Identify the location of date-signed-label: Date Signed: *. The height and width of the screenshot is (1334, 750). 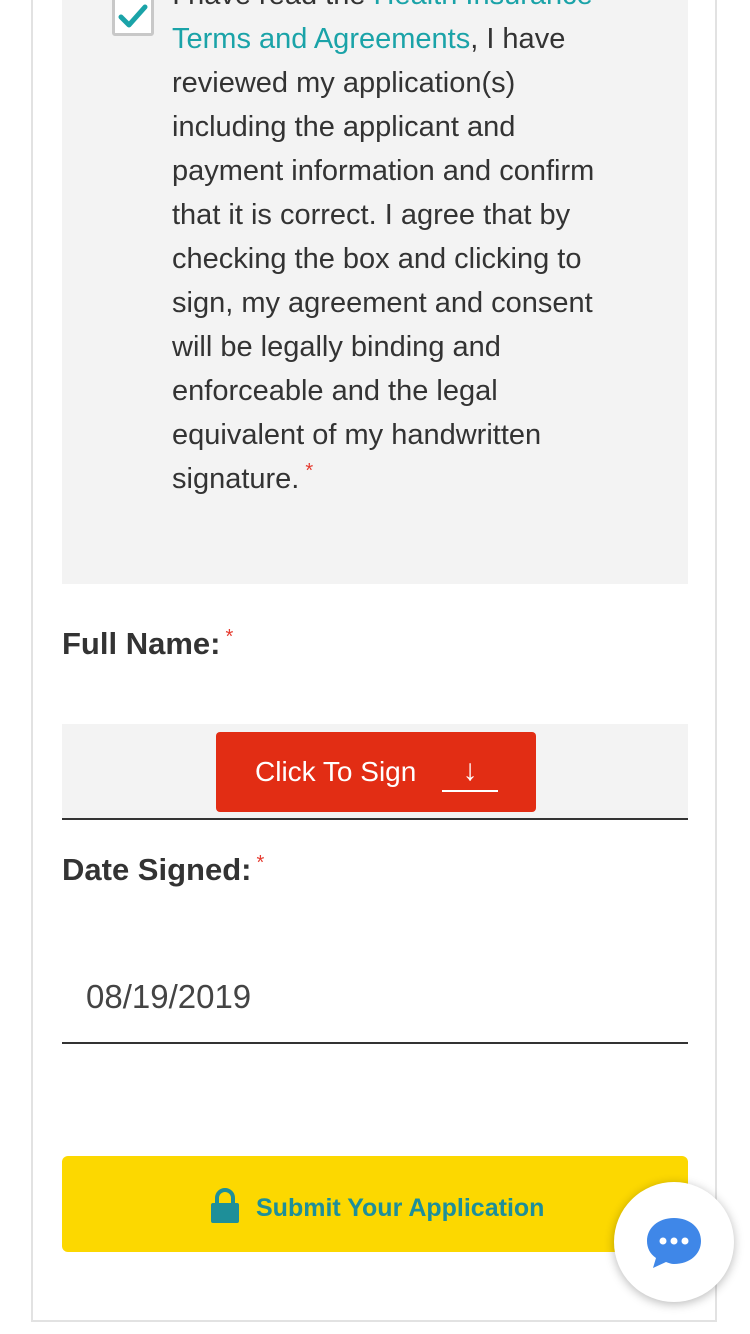
(163, 870).